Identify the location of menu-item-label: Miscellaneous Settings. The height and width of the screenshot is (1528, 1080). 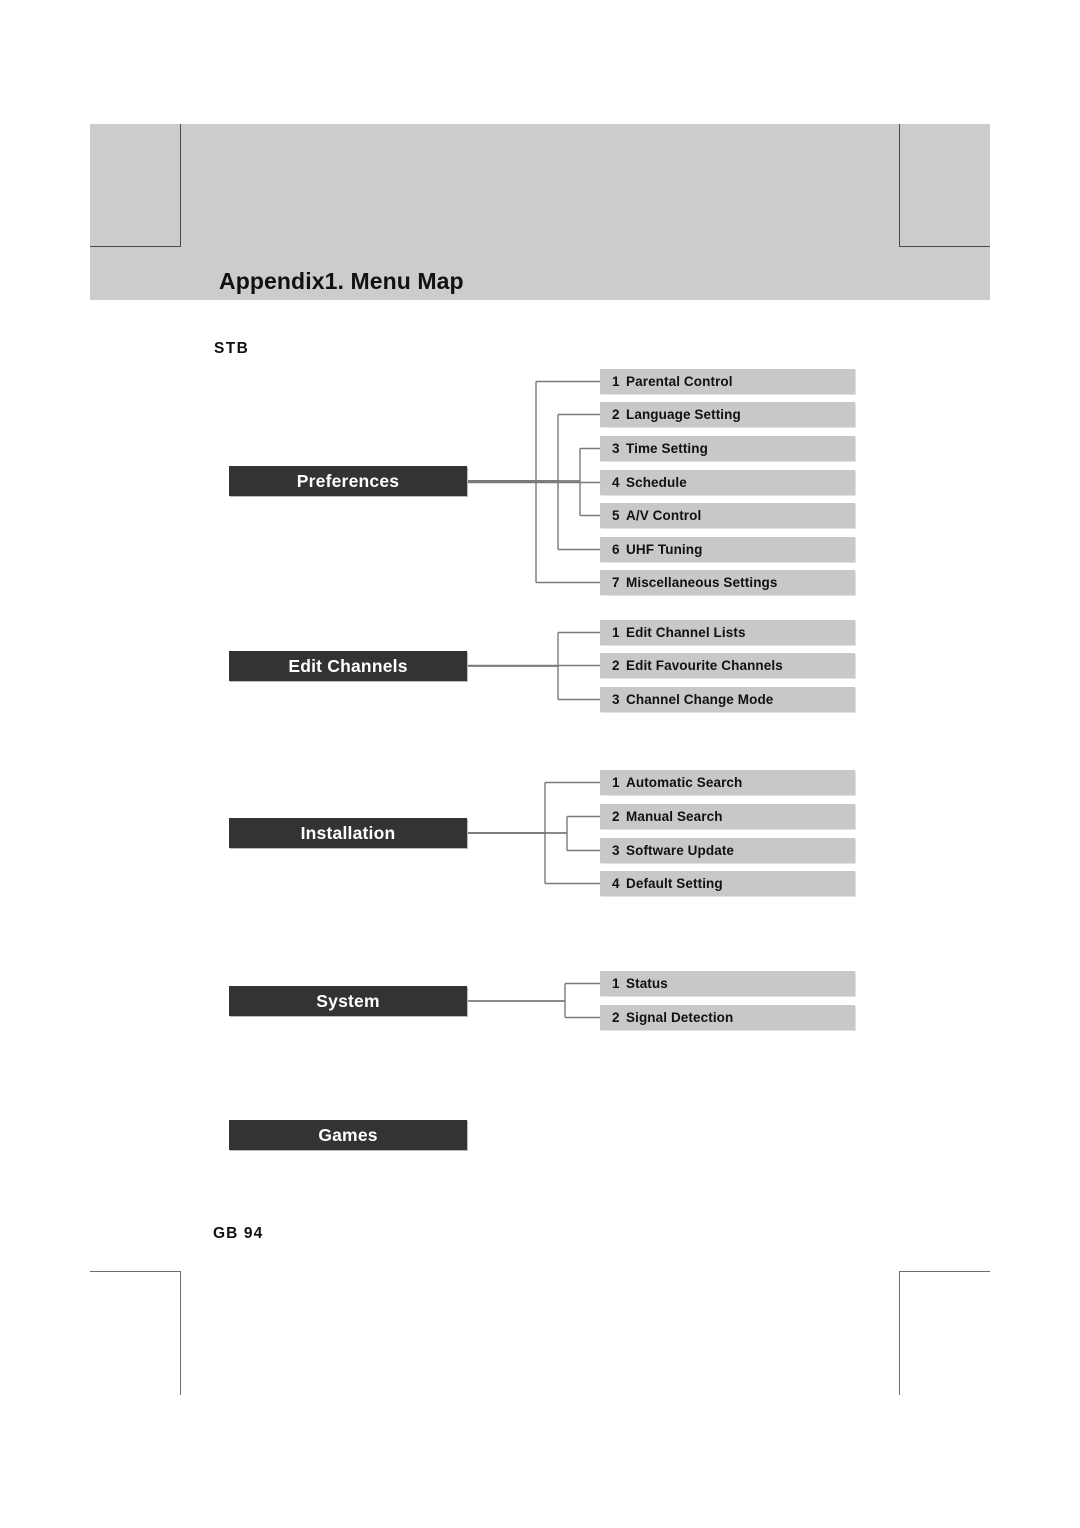
(702, 582).